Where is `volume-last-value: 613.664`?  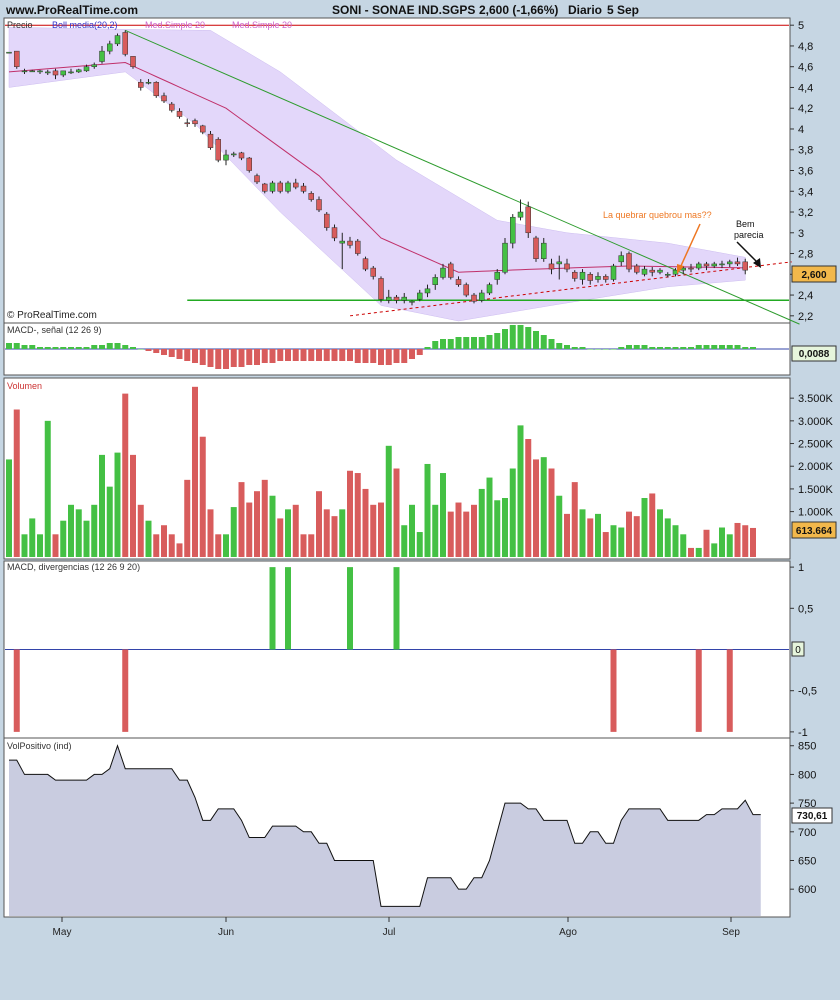
volume-last-value: 613.664 is located at coordinates (814, 531).